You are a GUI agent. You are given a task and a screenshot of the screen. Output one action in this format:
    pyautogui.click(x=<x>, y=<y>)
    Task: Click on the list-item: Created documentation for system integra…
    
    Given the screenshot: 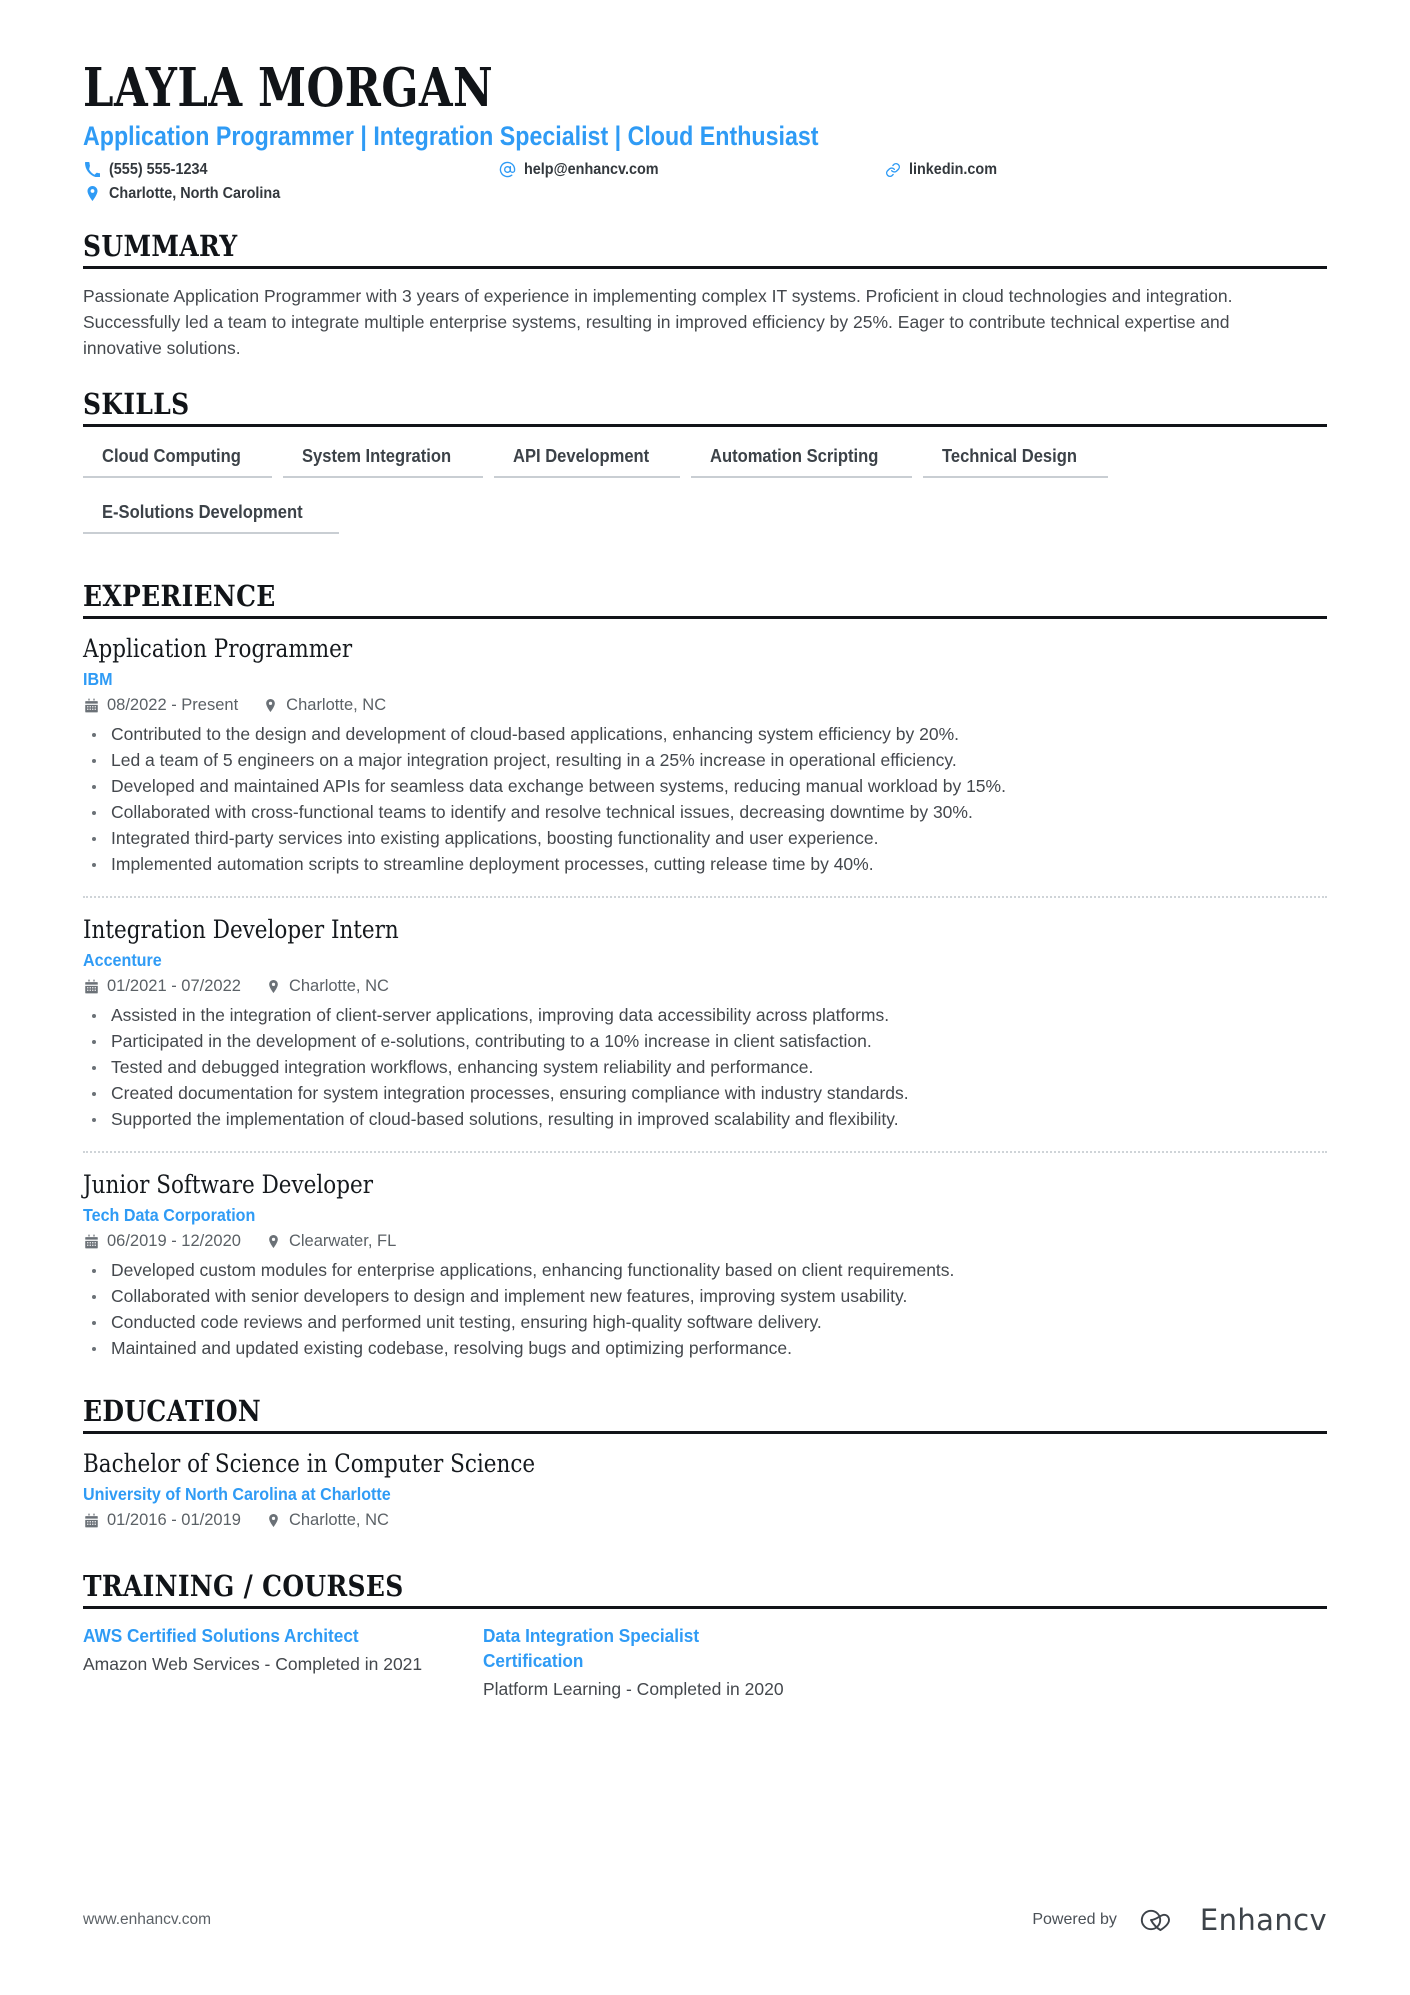 What is the action you would take?
    pyautogui.click(x=705, y=1093)
    